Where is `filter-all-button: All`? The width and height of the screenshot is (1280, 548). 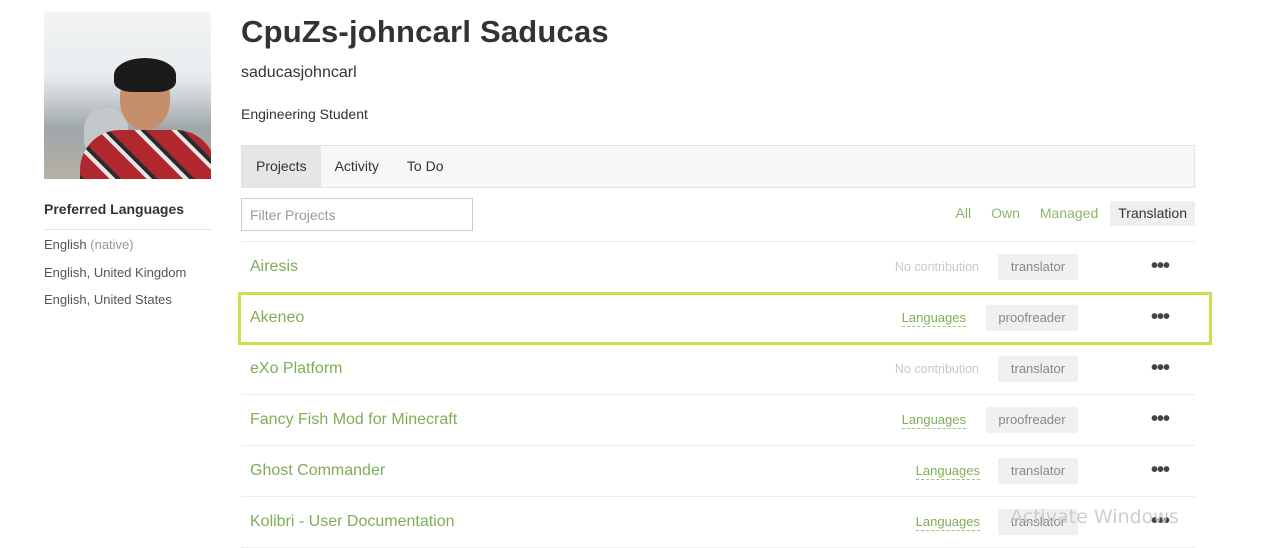 filter-all-button: All is located at coordinates (964, 213).